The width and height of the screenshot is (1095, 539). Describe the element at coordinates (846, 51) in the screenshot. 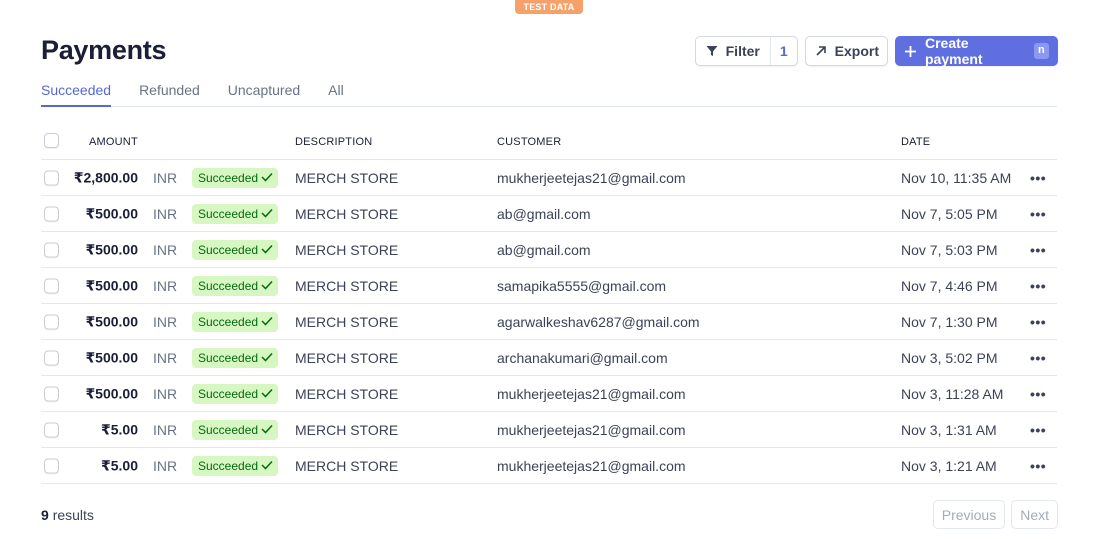

I see `export-button: Export` at that location.